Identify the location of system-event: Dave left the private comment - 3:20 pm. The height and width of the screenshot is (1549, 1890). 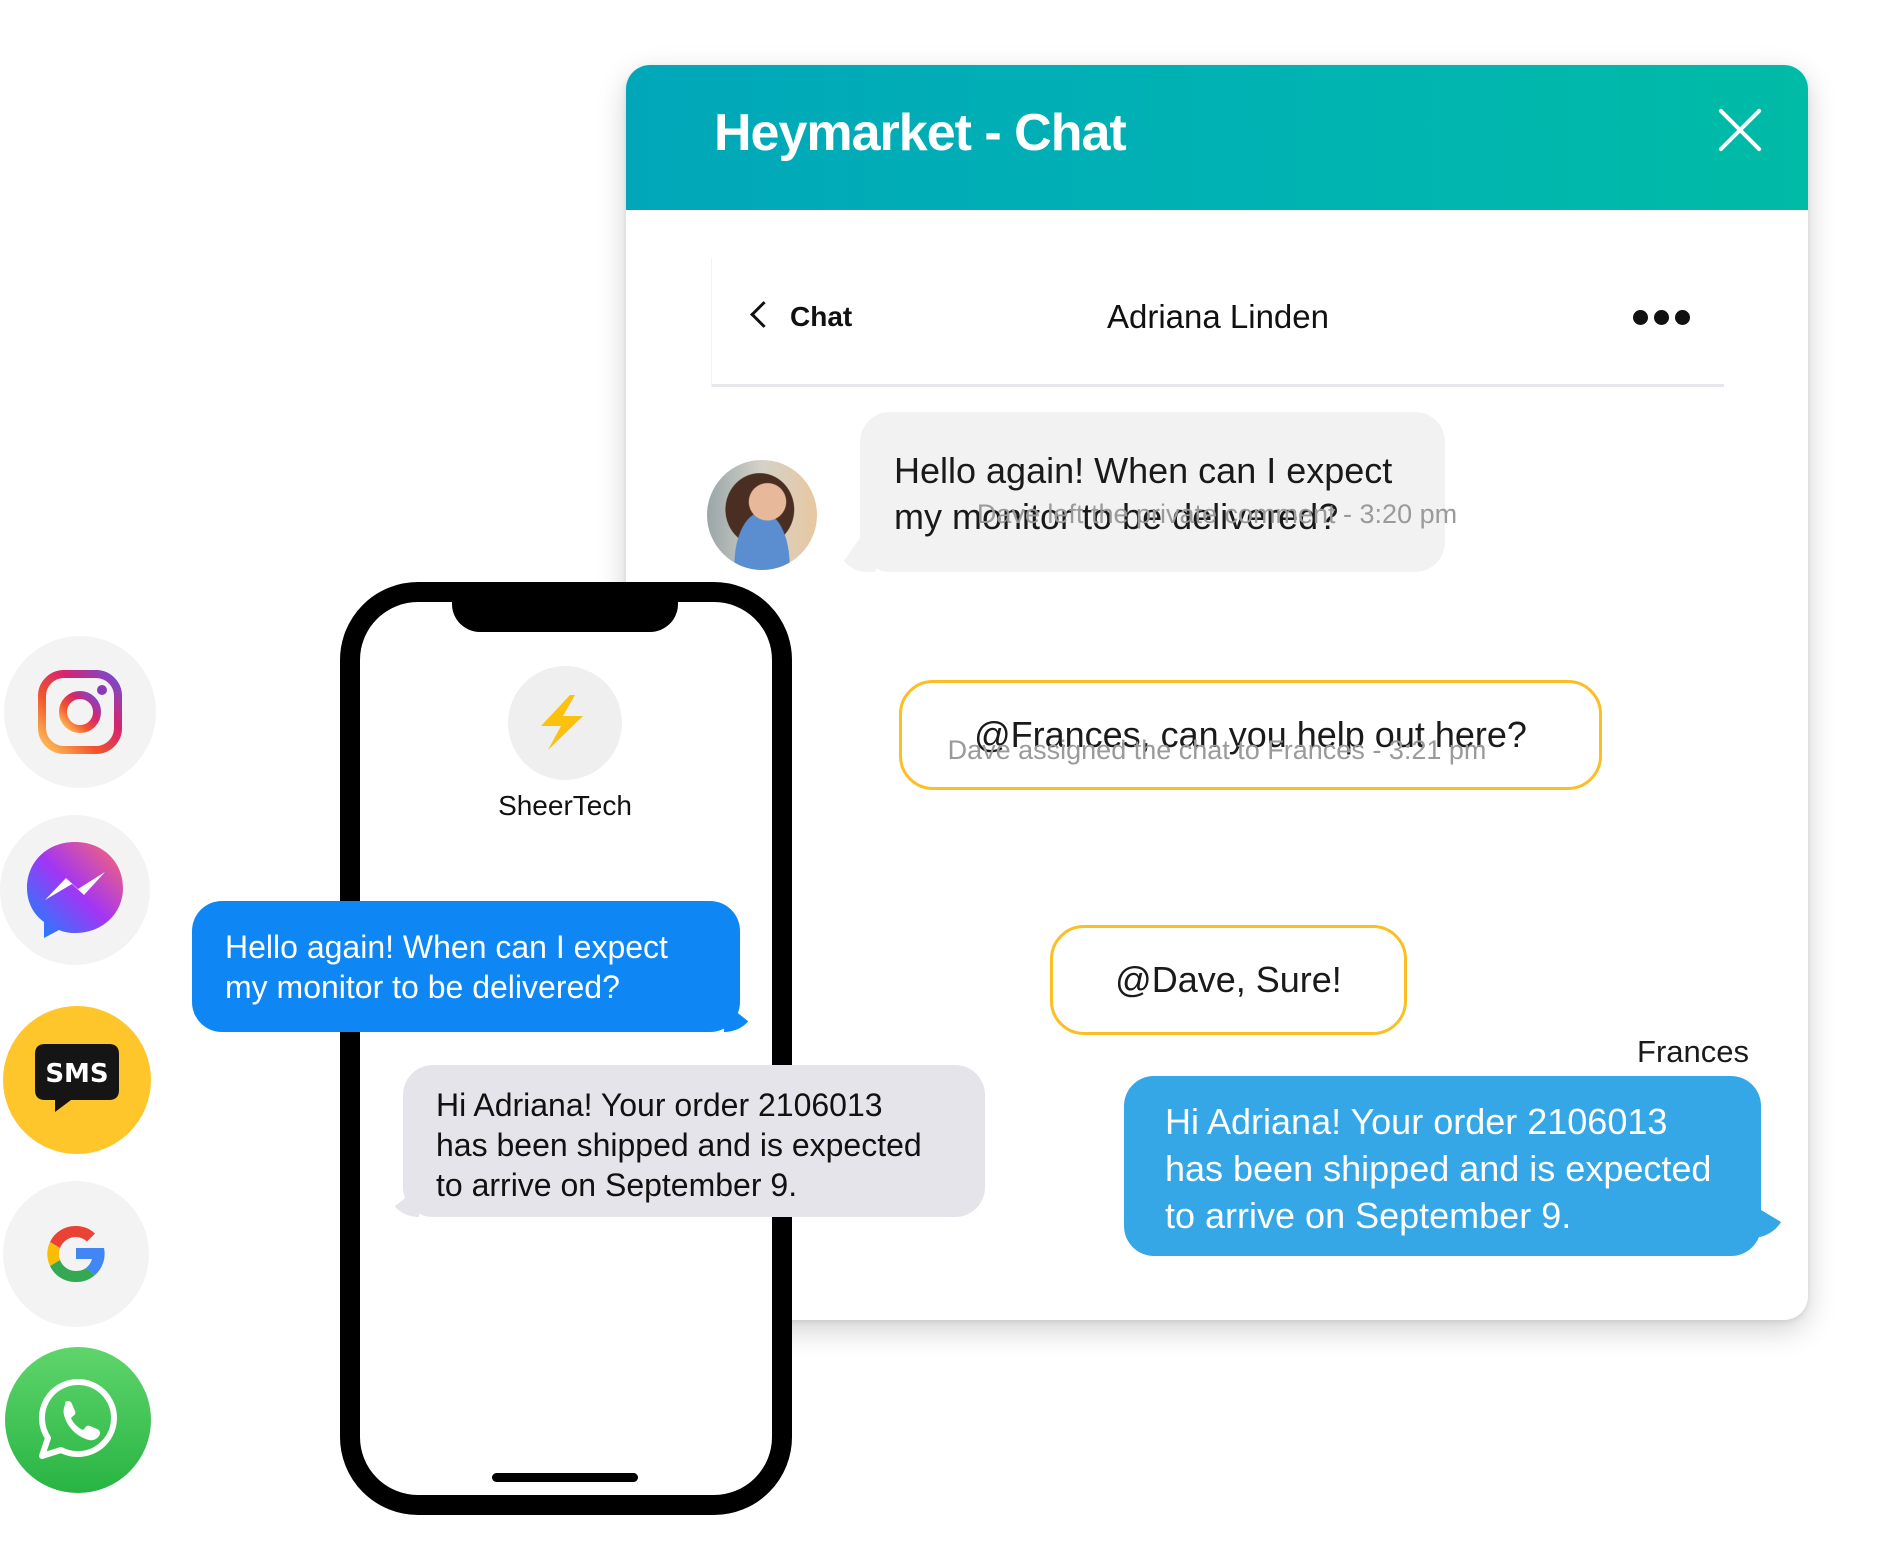
(1217, 514).